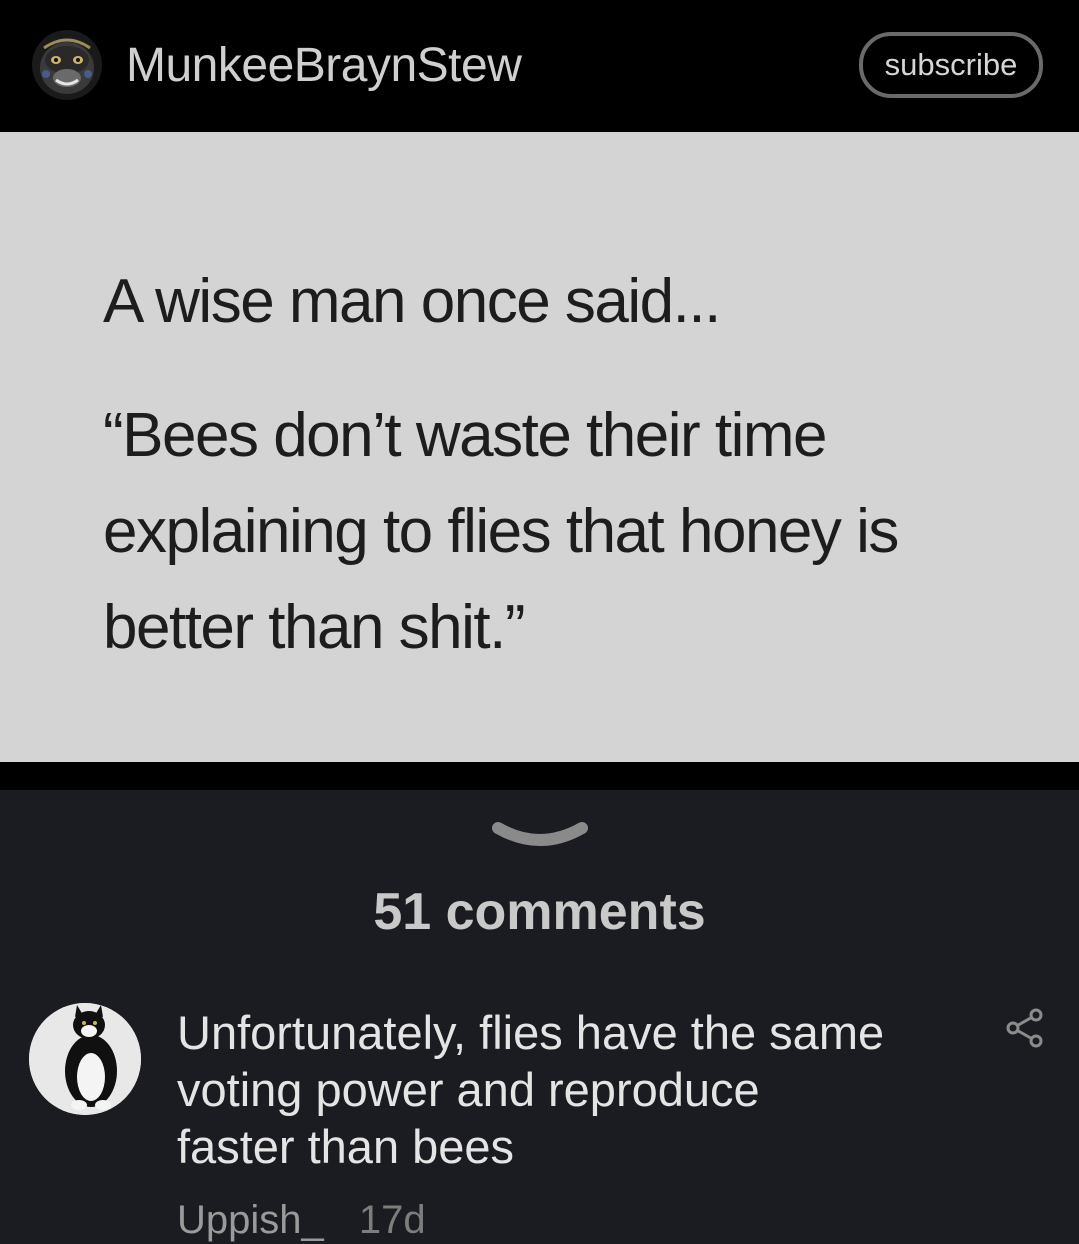 Image resolution: width=1079 pixels, height=1244 pixels. Describe the element at coordinates (392, 1220) in the screenshot. I see `comment-age: 17d` at that location.